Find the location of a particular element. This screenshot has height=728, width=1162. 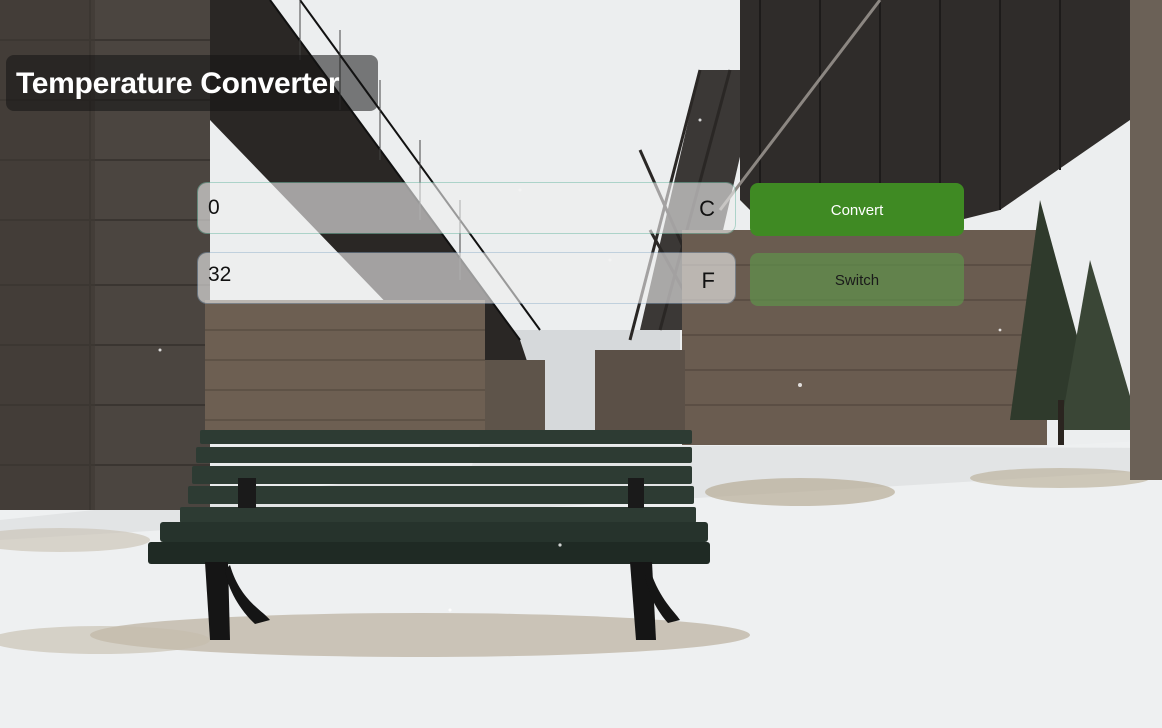

fahrenheit-unit-label: F is located at coordinates (708, 280).